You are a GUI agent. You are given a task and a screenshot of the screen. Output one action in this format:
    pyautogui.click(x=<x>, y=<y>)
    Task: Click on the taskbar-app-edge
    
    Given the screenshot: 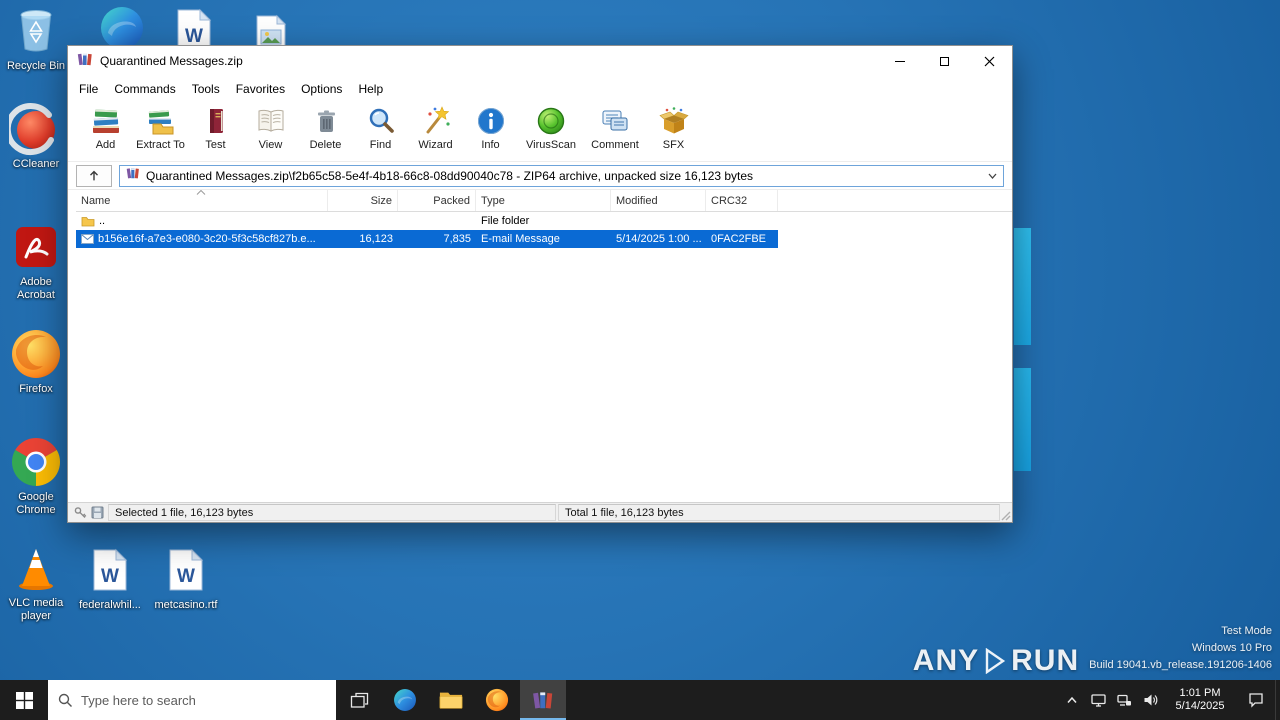 What is the action you would take?
    pyautogui.click(x=405, y=700)
    